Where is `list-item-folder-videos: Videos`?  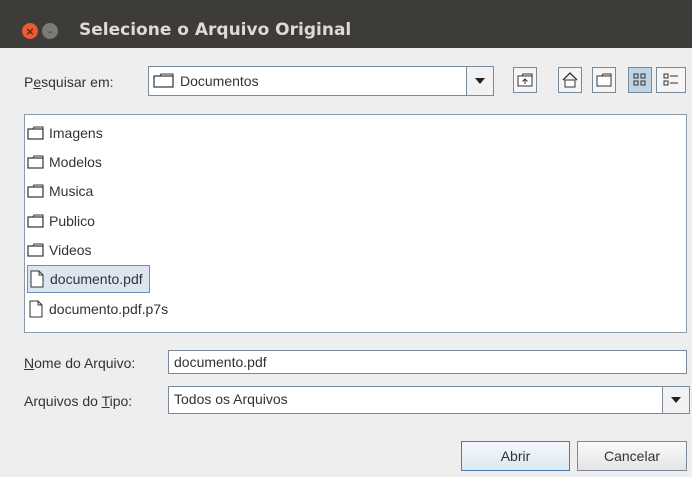 list-item-folder-videos: Videos is located at coordinates (62, 250).